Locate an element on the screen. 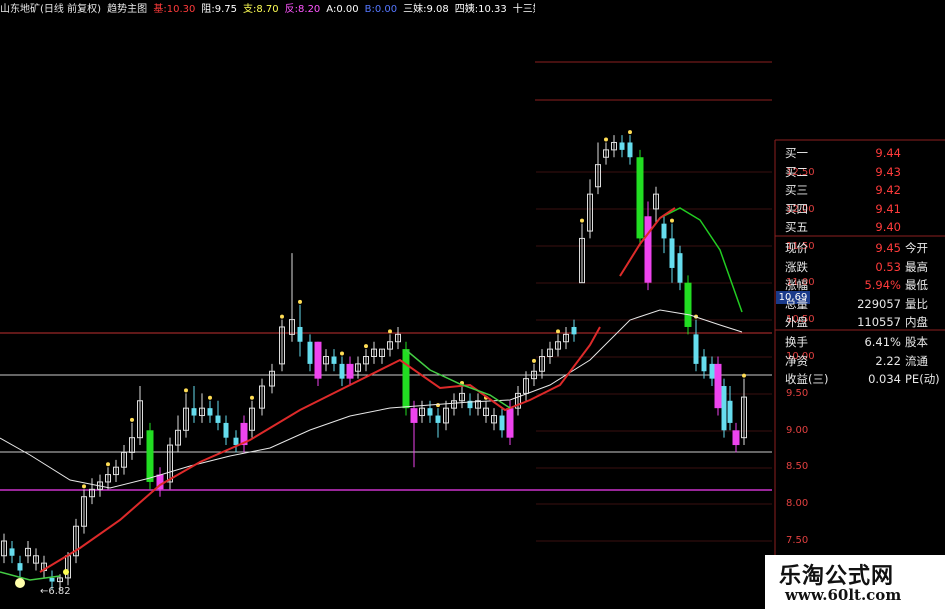 Image resolution: width=945 pixels, height=609 pixels. header-item: A:0.00 is located at coordinates (343, 9).